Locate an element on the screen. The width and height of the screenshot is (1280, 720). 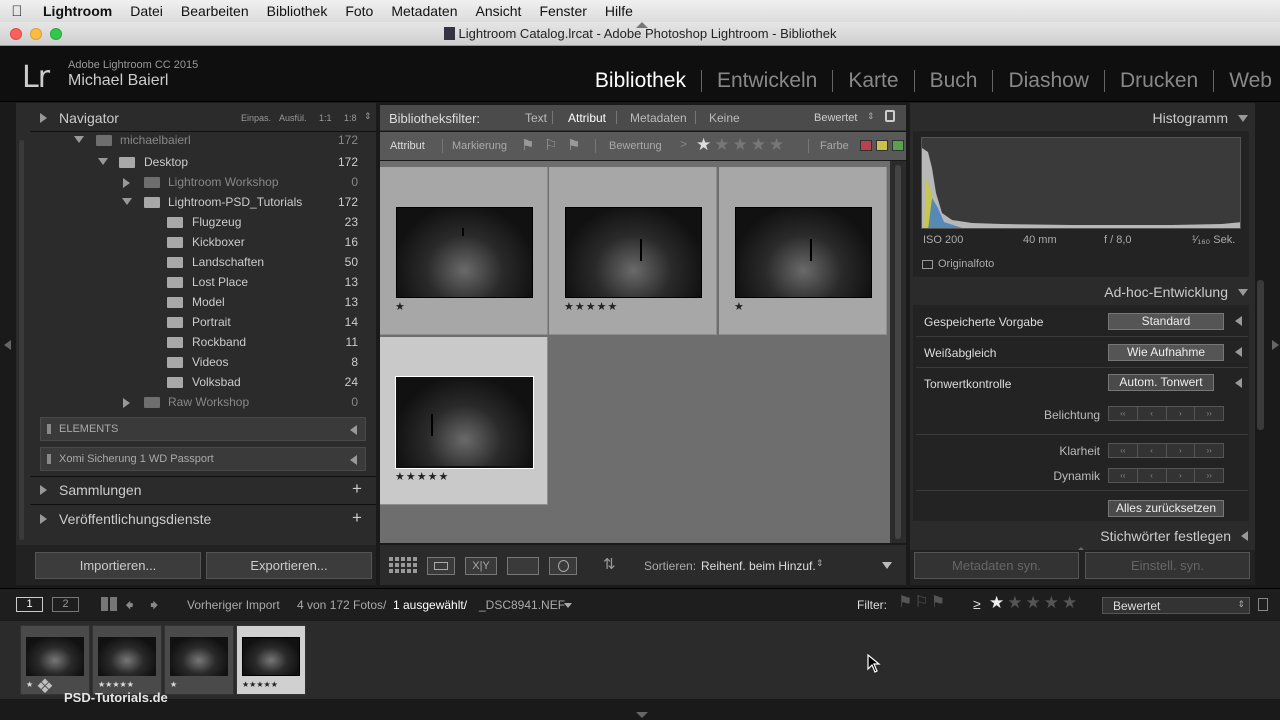
volume-passport: Xomi Sicherung 1 WD Passport is located at coordinates (203, 459).